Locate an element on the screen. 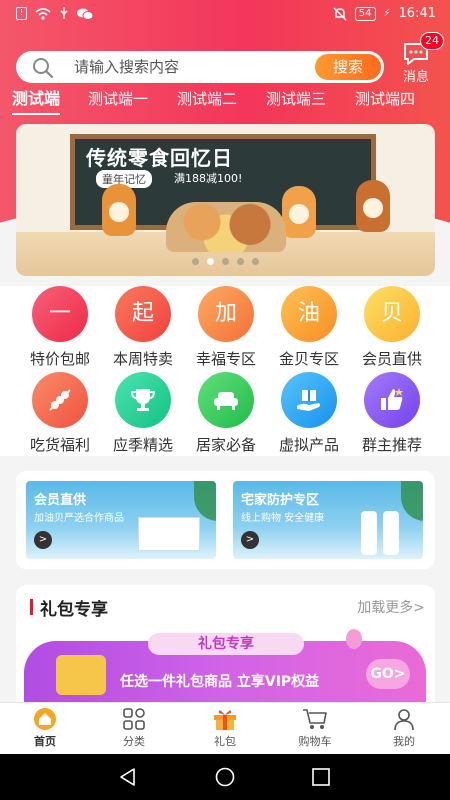  nav-profile: 我的 is located at coordinates (404, 728).